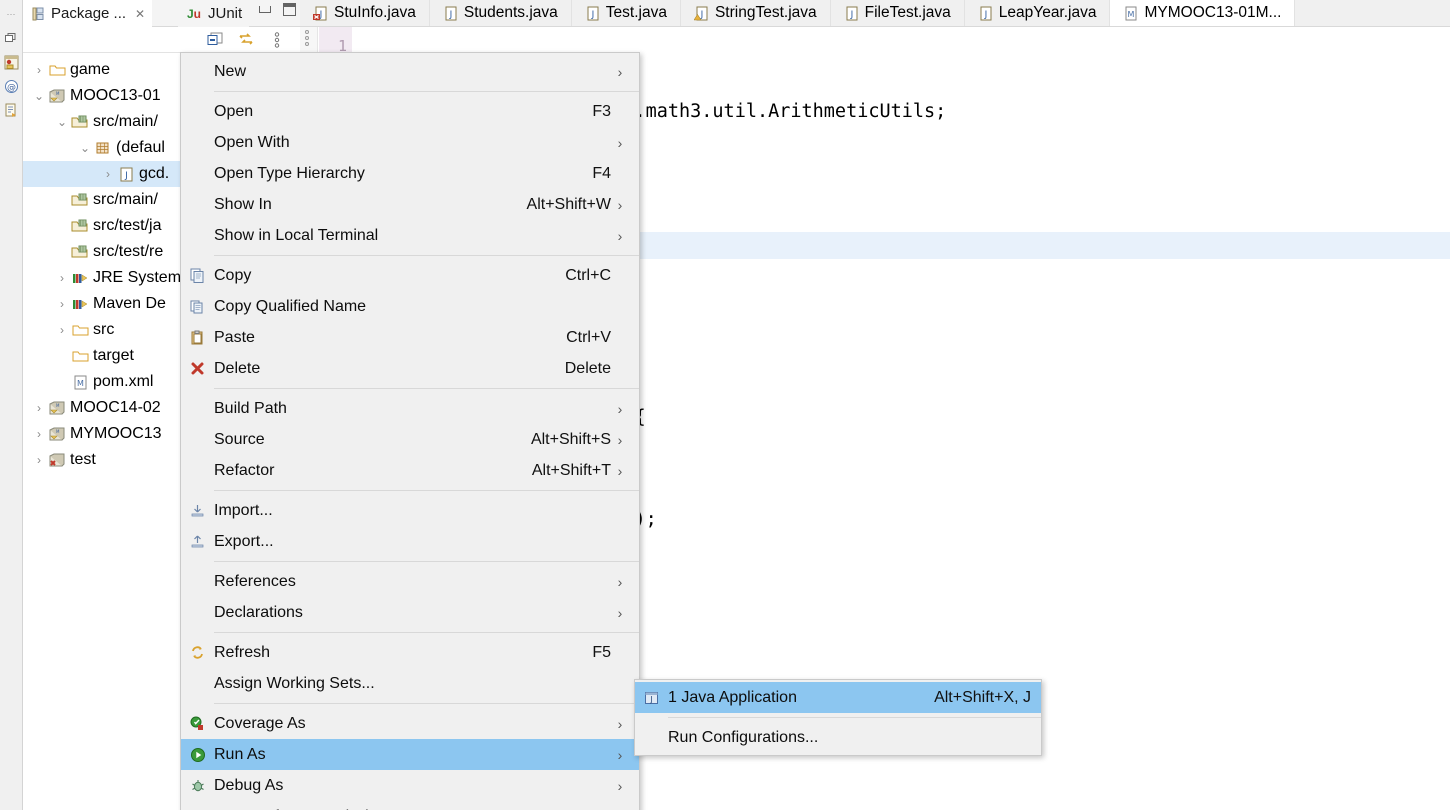  Describe the element at coordinates (80, 226) in the screenshot. I see `source-folder-icon` at that location.